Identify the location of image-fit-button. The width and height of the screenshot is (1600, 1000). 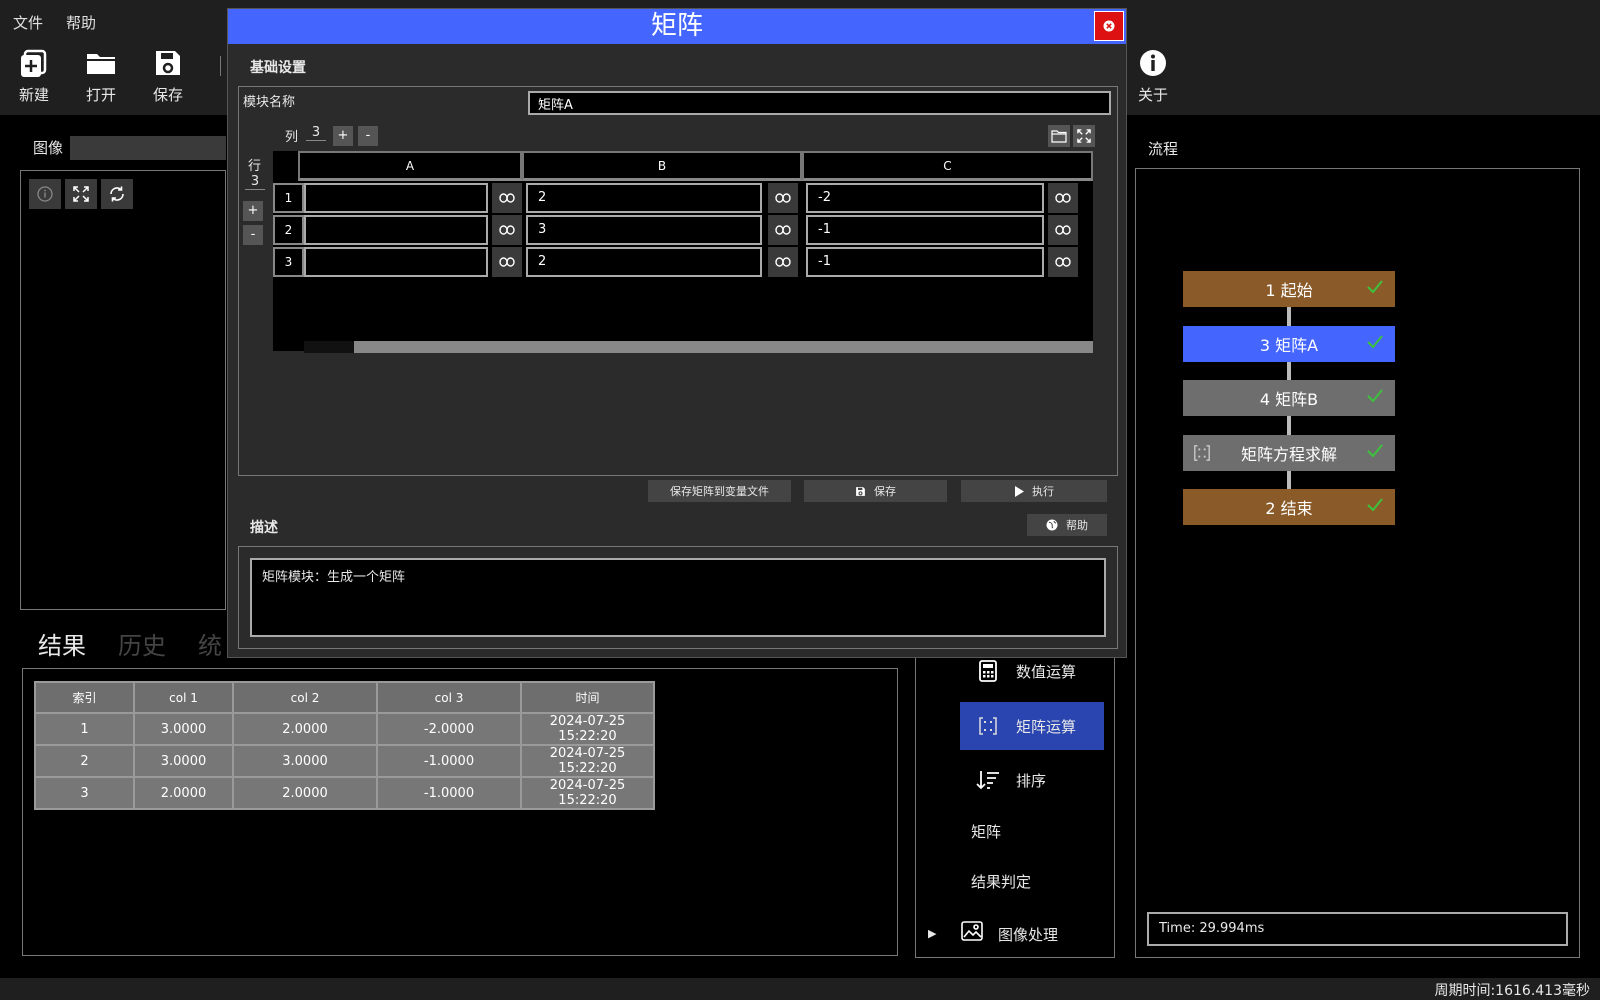
(81, 194).